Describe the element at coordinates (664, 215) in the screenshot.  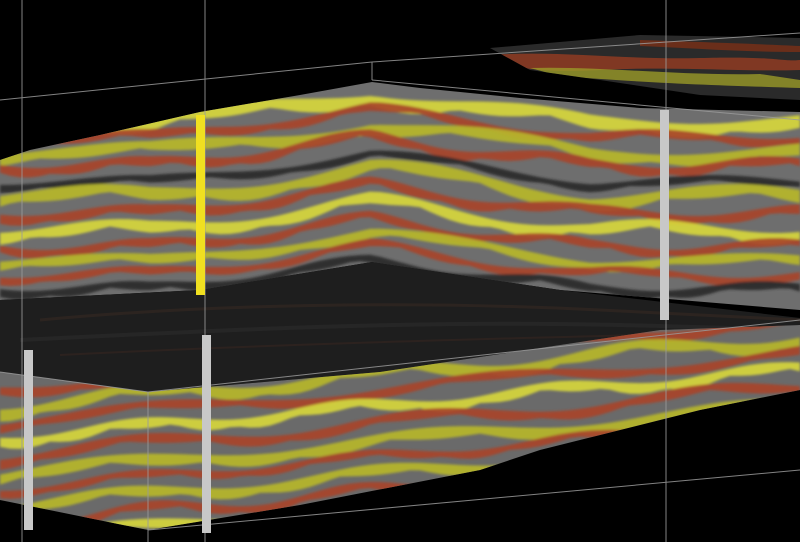
I see `well-log-well-b` at that location.